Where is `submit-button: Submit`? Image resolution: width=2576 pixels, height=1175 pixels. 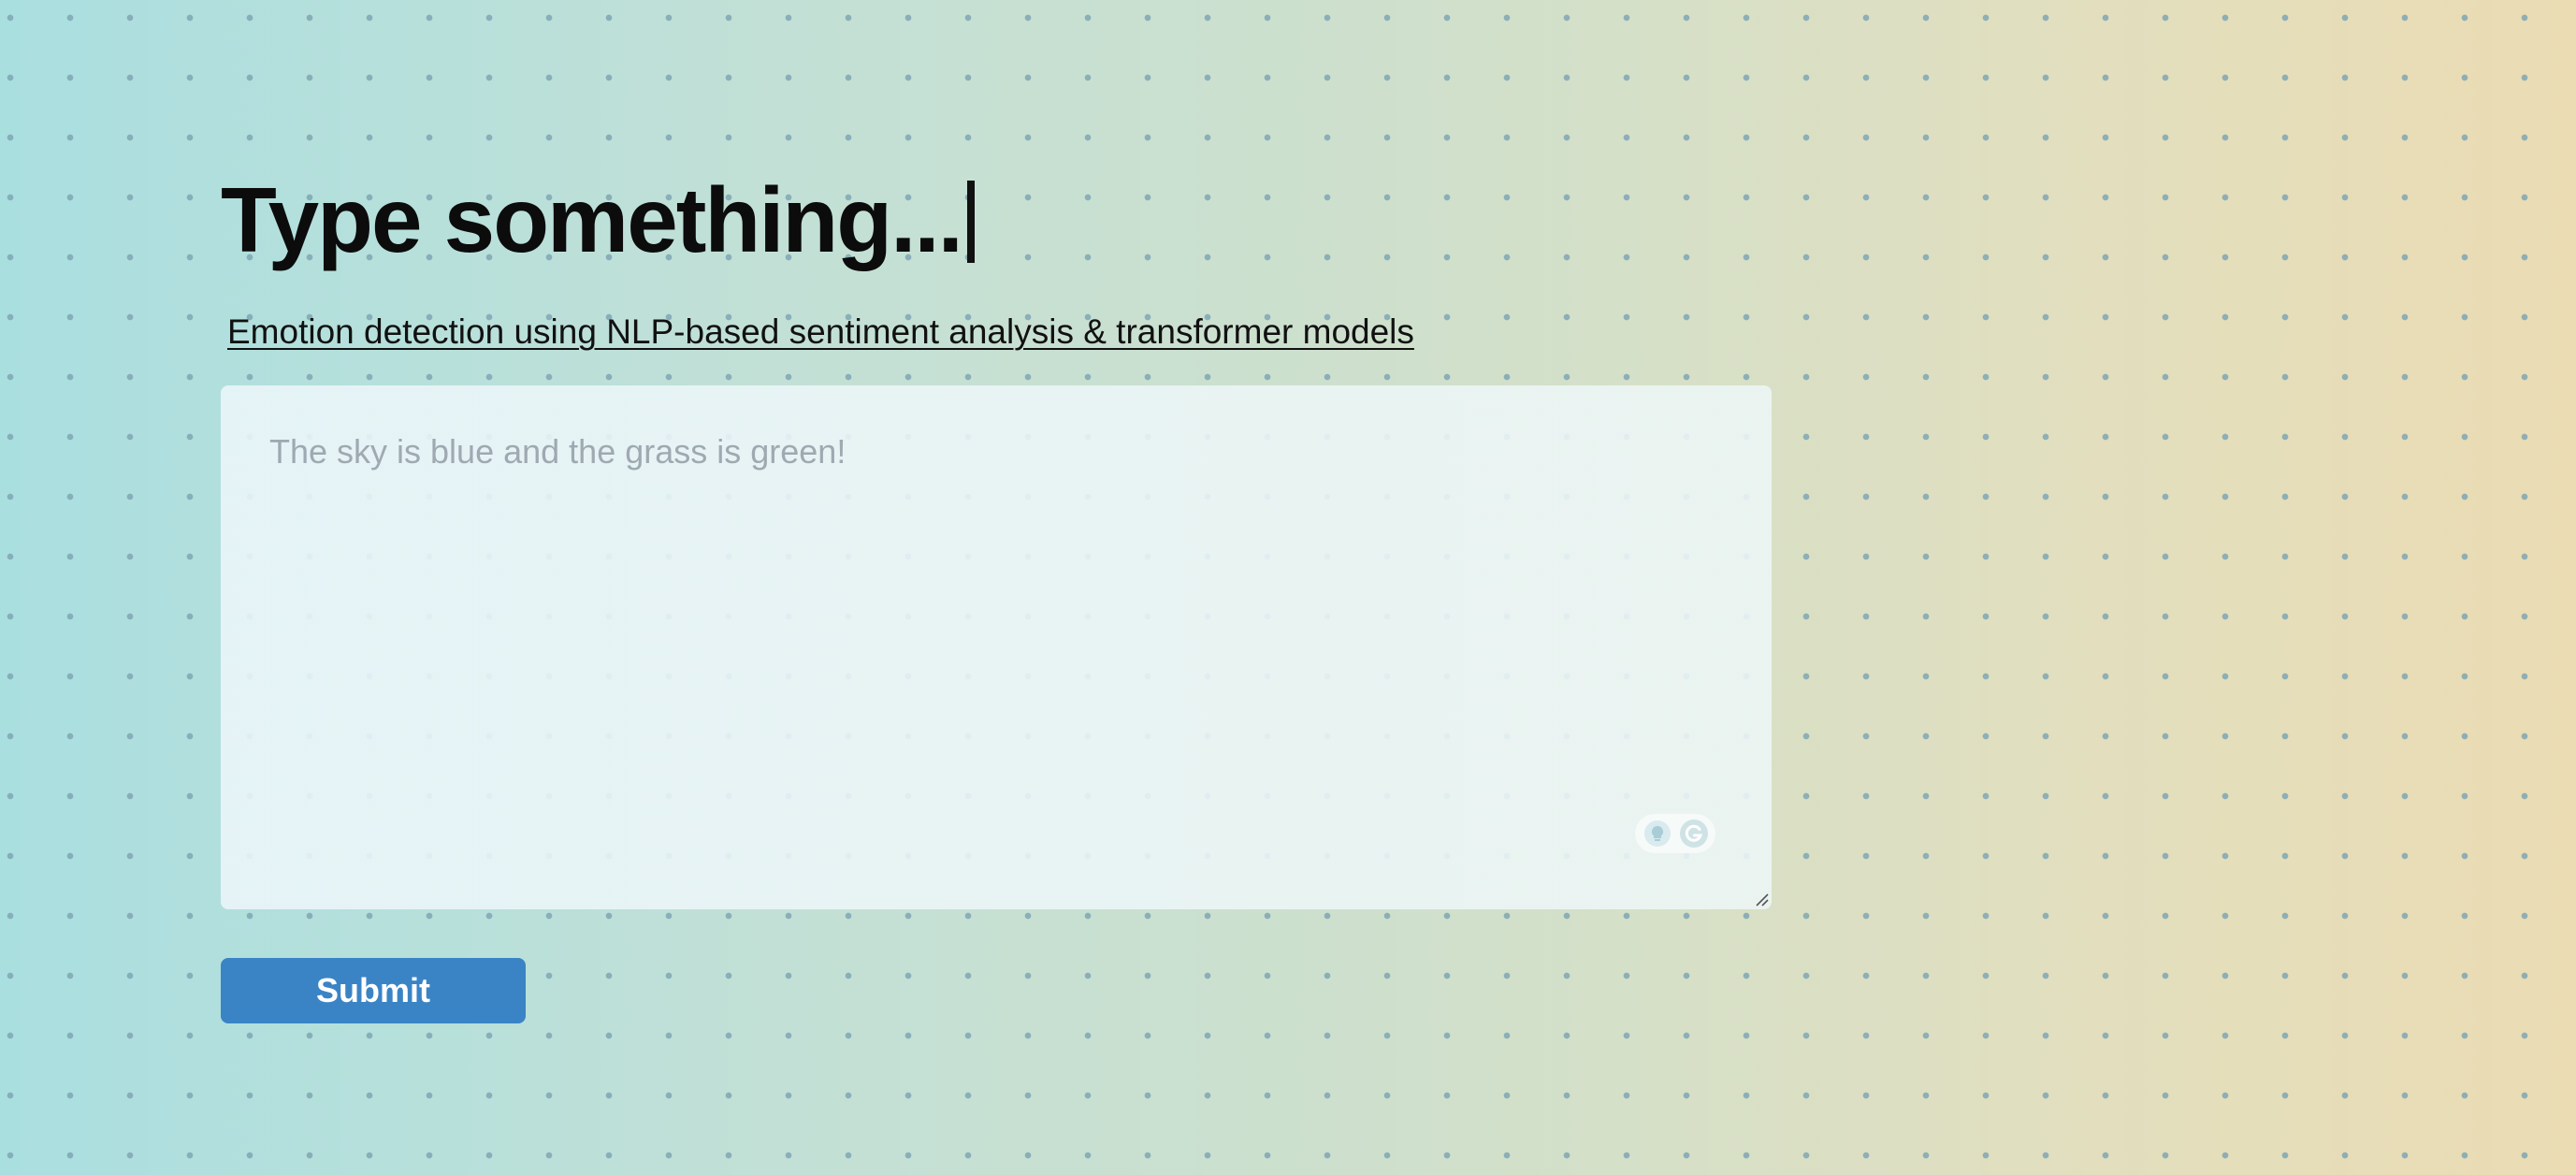 submit-button: Submit is located at coordinates (373, 990).